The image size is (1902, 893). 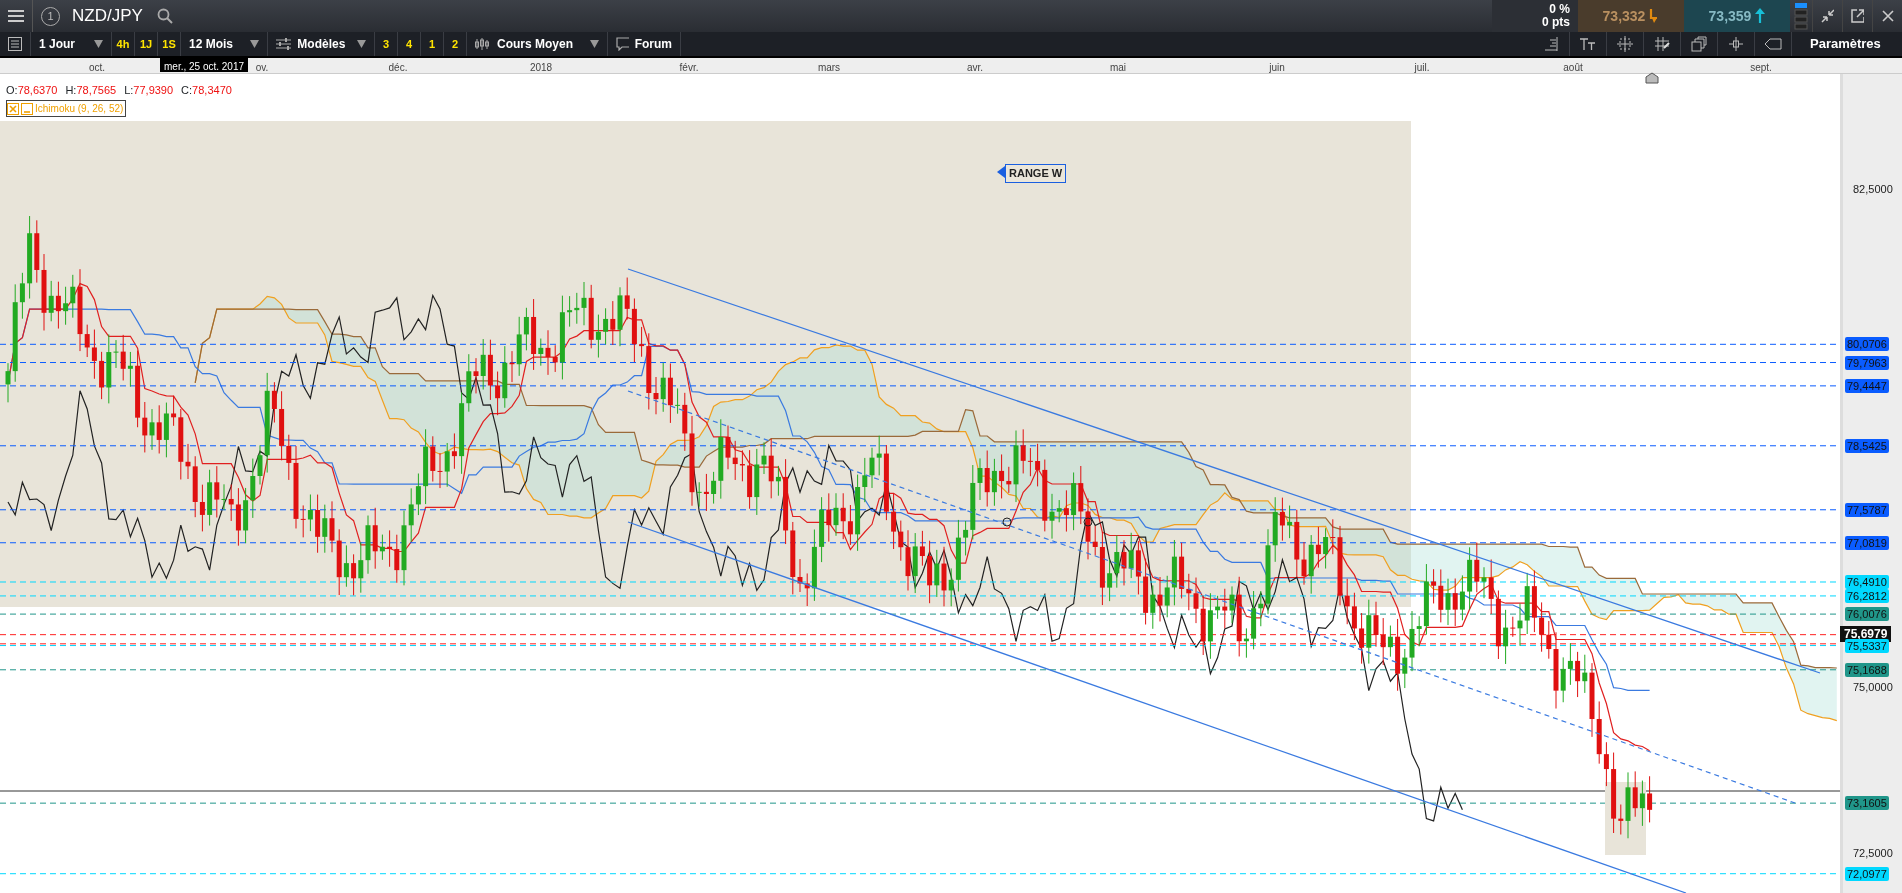 What do you see at coordinates (50, 16) in the screenshot?
I see `step-badge-button: 1` at bounding box center [50, 16].